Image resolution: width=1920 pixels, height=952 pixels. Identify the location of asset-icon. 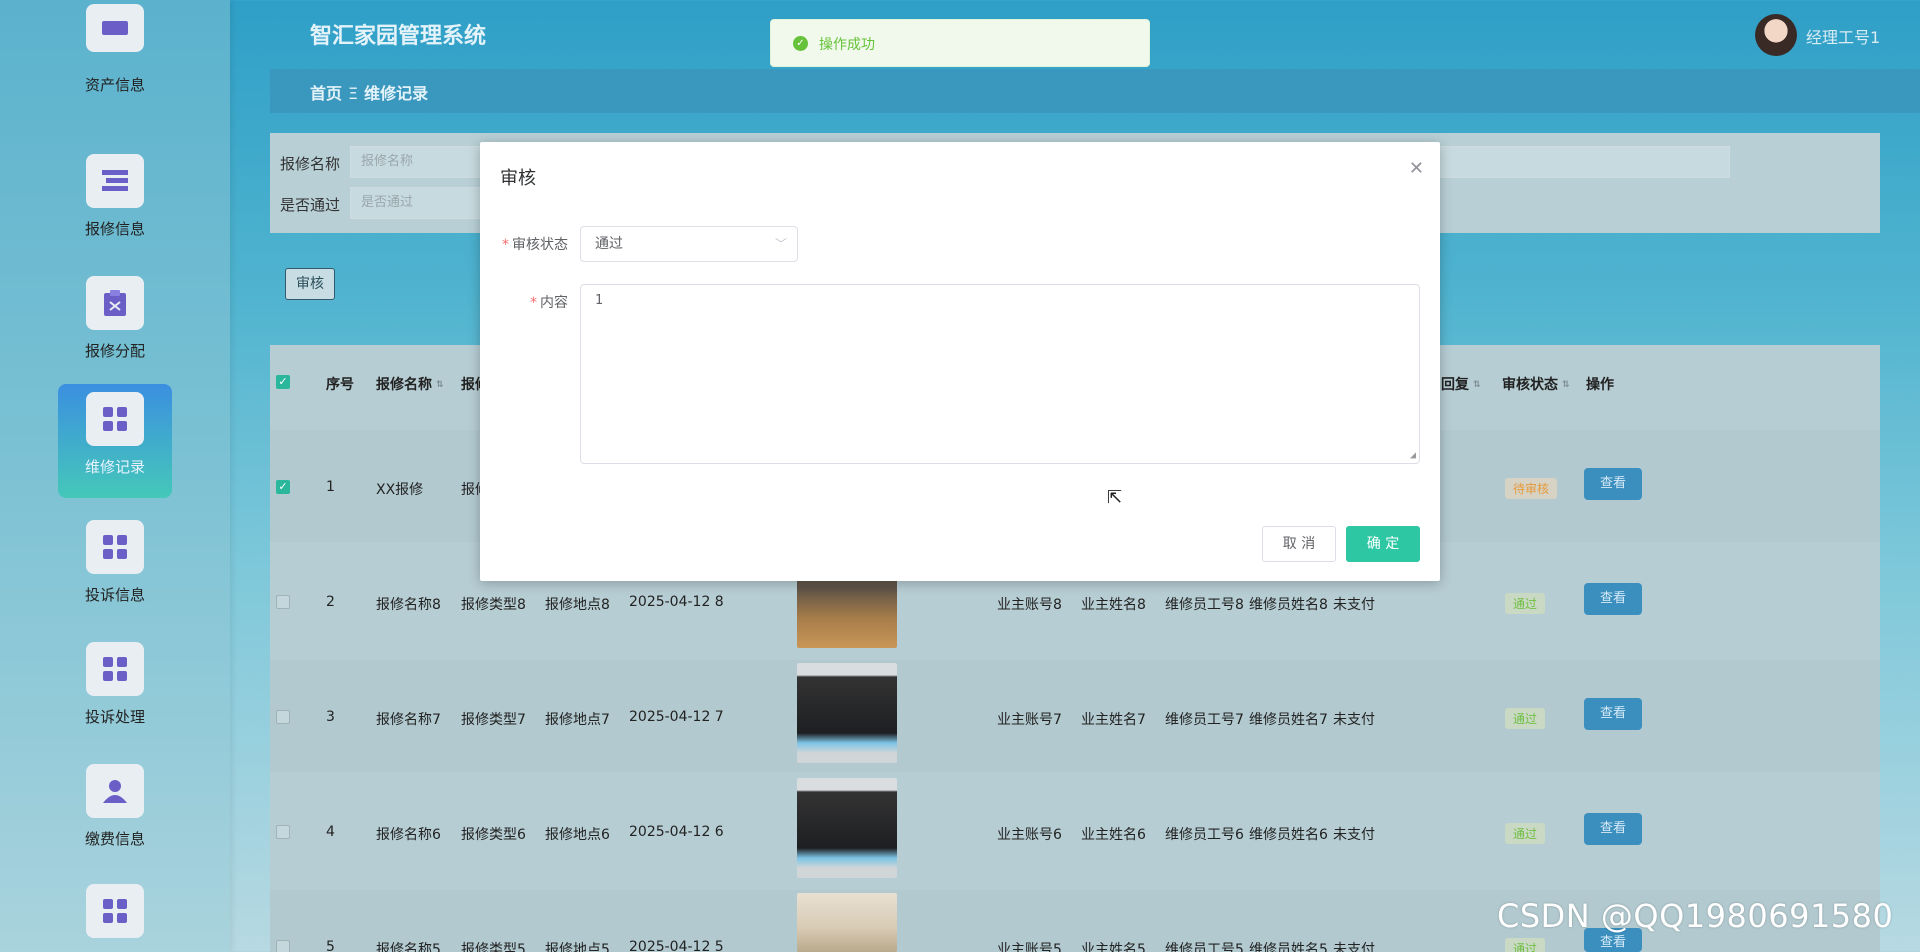
(115, 28).